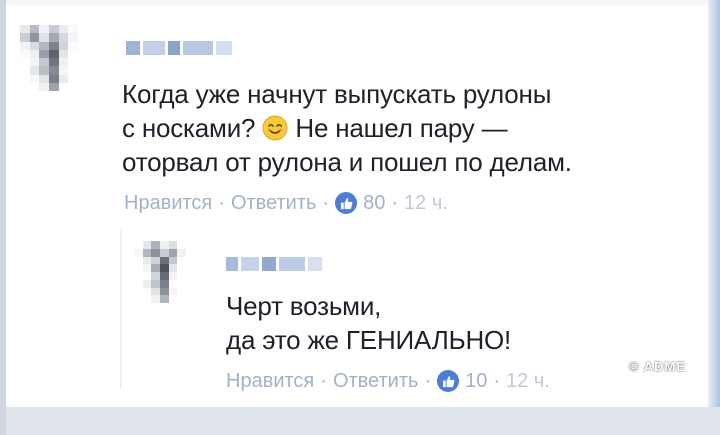 The width and height of the screenshot is (720, 435). I want to click on like-count: 80, so click(374, 203).